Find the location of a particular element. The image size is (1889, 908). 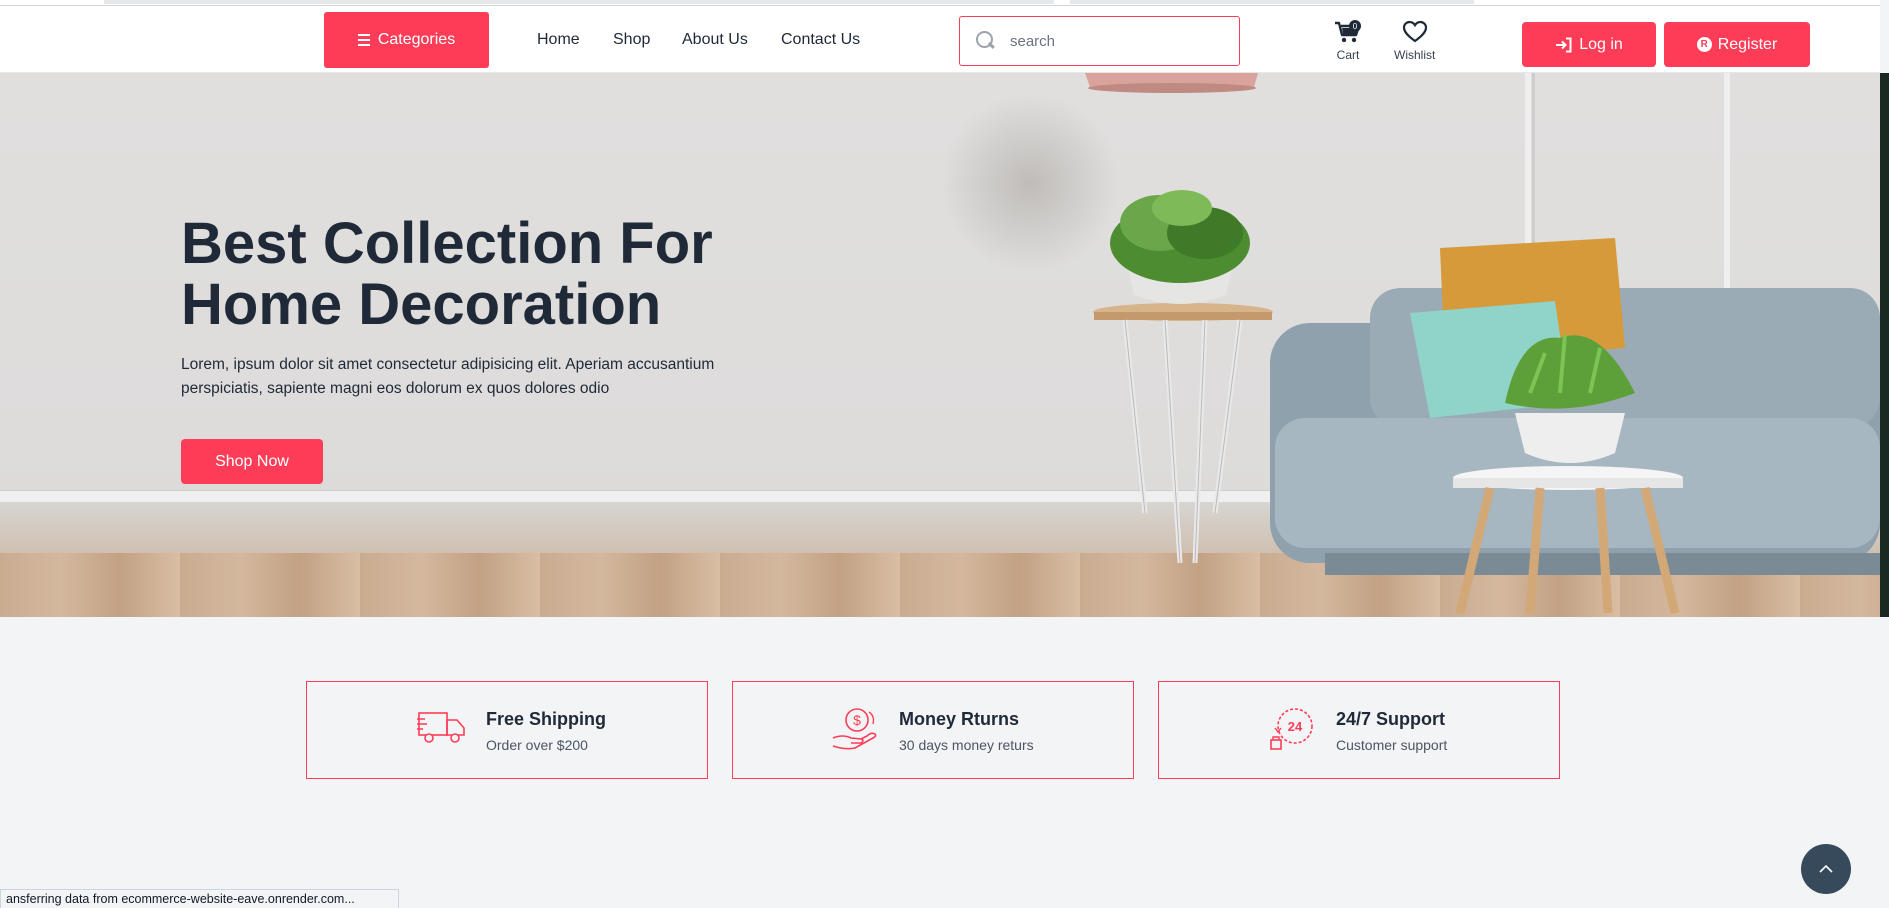

feature-support: 24 24/7 Support Customer support is located at coordinates (1359, 730).